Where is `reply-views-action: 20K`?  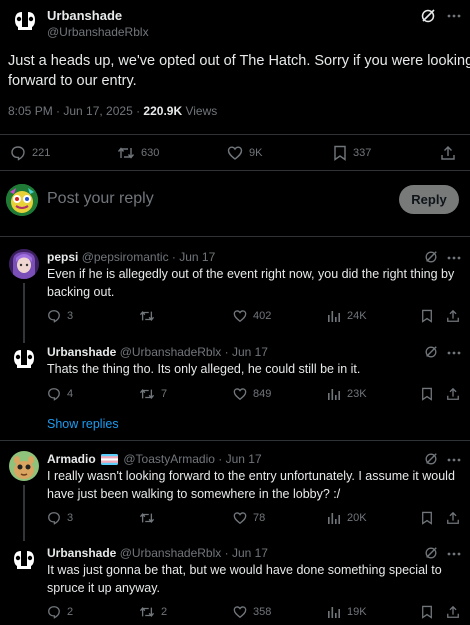 reply-views-action: 20K is located at coordinates (347, 518).